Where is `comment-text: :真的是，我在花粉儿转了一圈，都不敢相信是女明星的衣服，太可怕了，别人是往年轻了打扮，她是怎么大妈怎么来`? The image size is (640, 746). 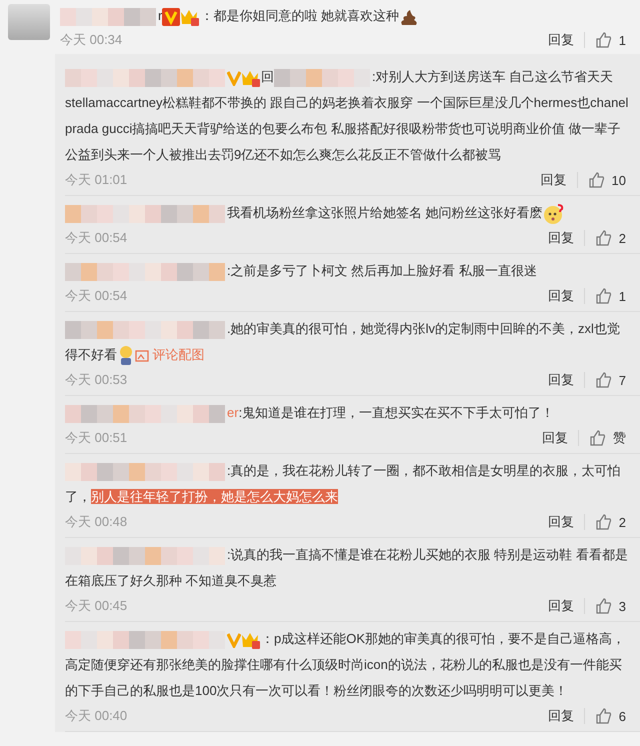
comment-text: :真的是，我在花粉儿转了一圈，都不敢相信是女明星的衣服，太可怕了，别人是往年轻了打扮，她是怎么大妈怎么来 is located at coordinates (343, 484).